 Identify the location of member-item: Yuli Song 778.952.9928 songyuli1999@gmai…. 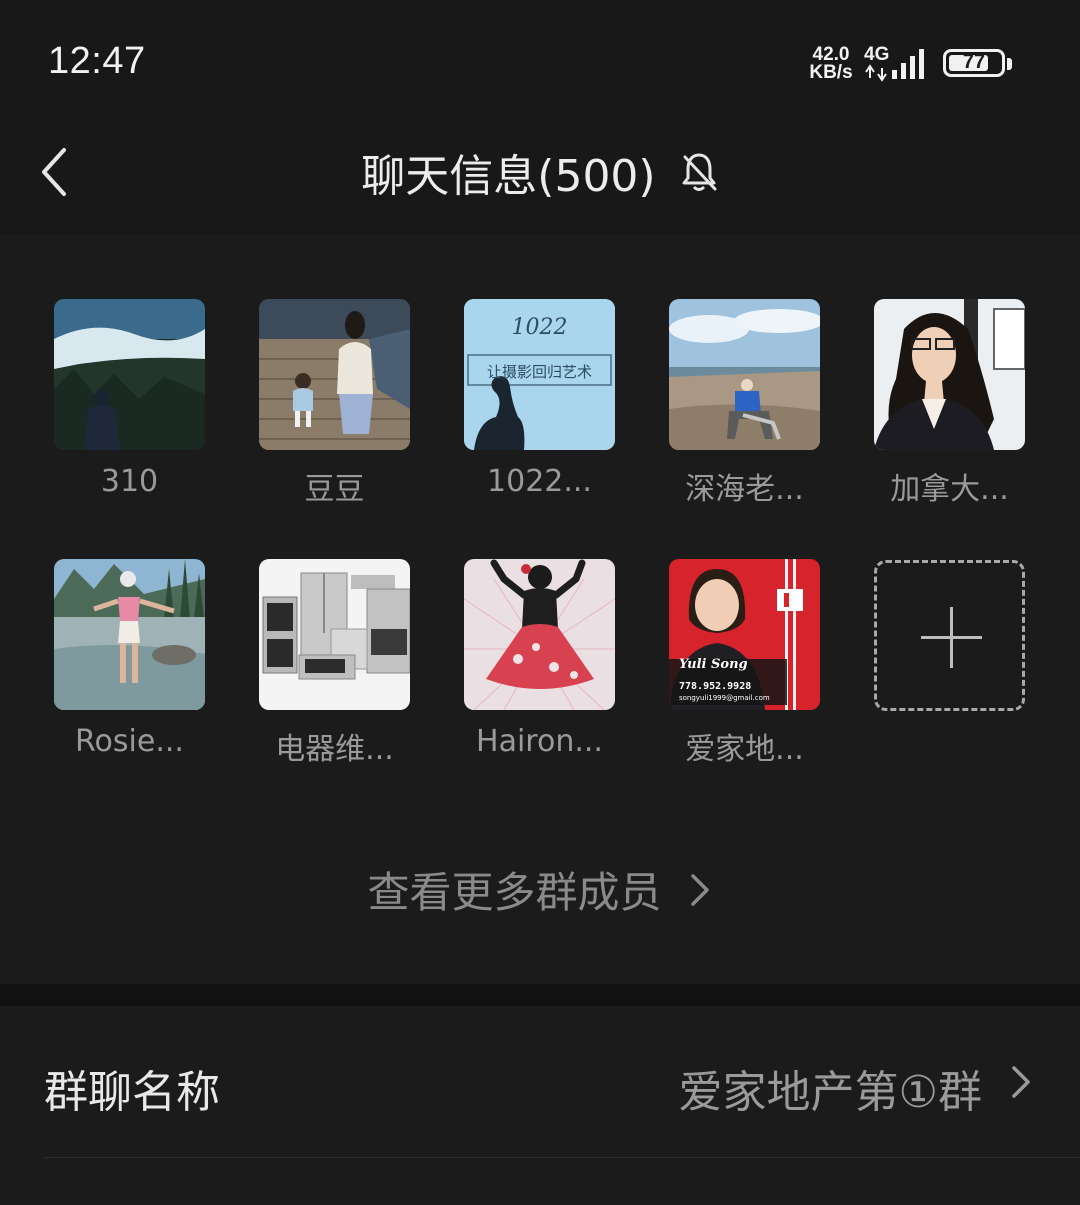
(744, 663).